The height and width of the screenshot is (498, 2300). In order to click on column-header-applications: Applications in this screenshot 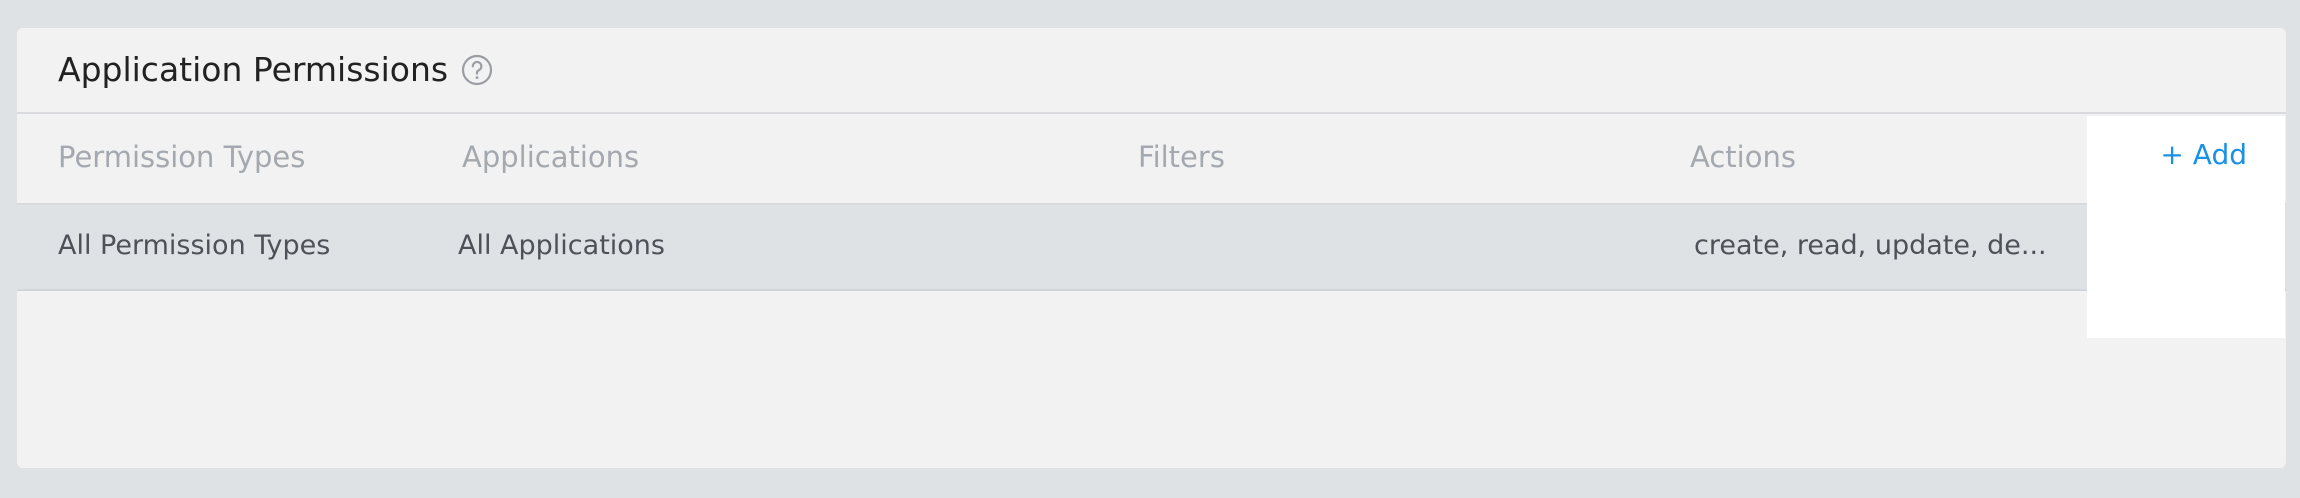, I will do `click(551, 157)`.